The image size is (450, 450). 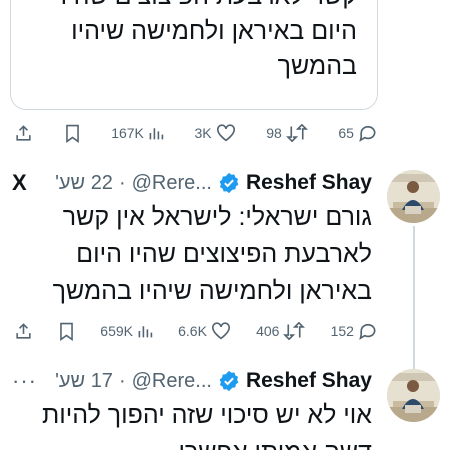 I want to click on tweet-time: 22 שע', so click(x=84, y=183).